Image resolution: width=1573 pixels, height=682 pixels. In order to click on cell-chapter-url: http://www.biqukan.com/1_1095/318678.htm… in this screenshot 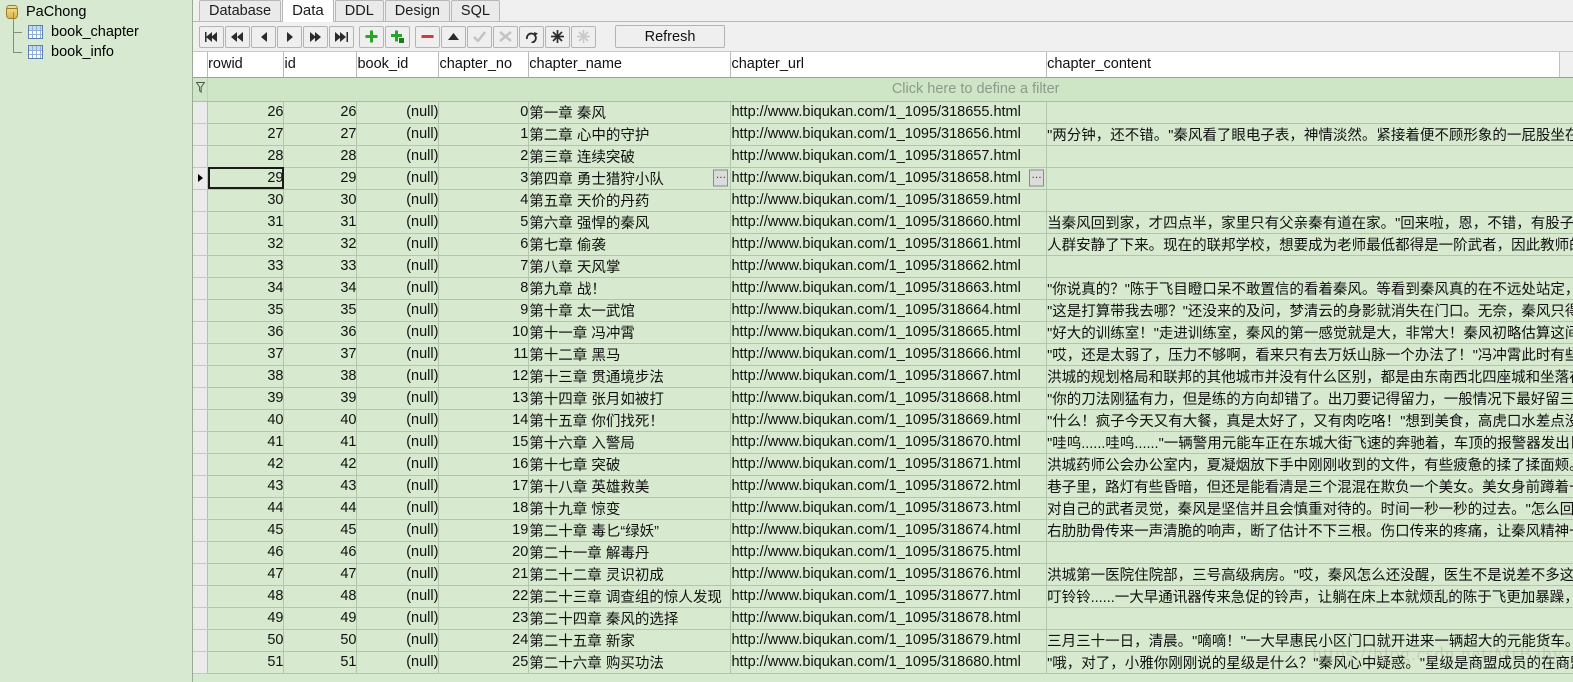, I will do `click(889, 618)`.